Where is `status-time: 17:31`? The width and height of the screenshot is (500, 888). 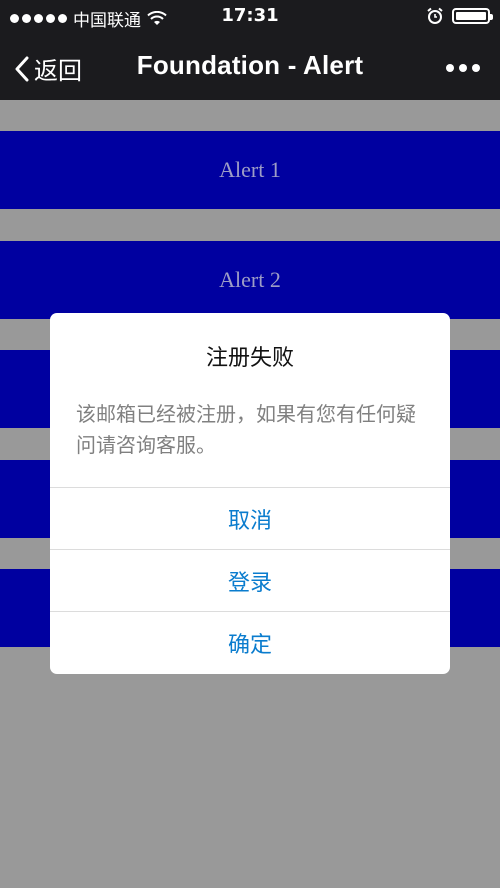 status-time: 17:31 is located at coordinates (250, 15).